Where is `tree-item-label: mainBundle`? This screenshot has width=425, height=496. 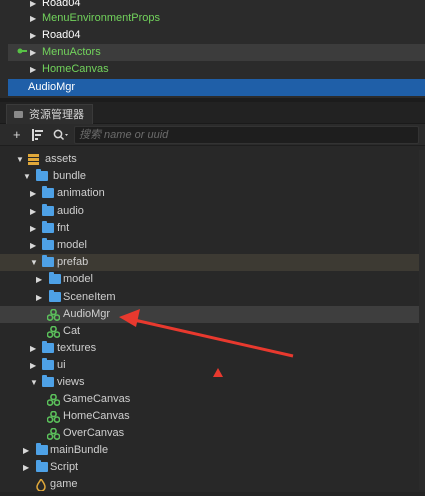 tree-item-label: mainBundle is located at coordinates (79, 450).